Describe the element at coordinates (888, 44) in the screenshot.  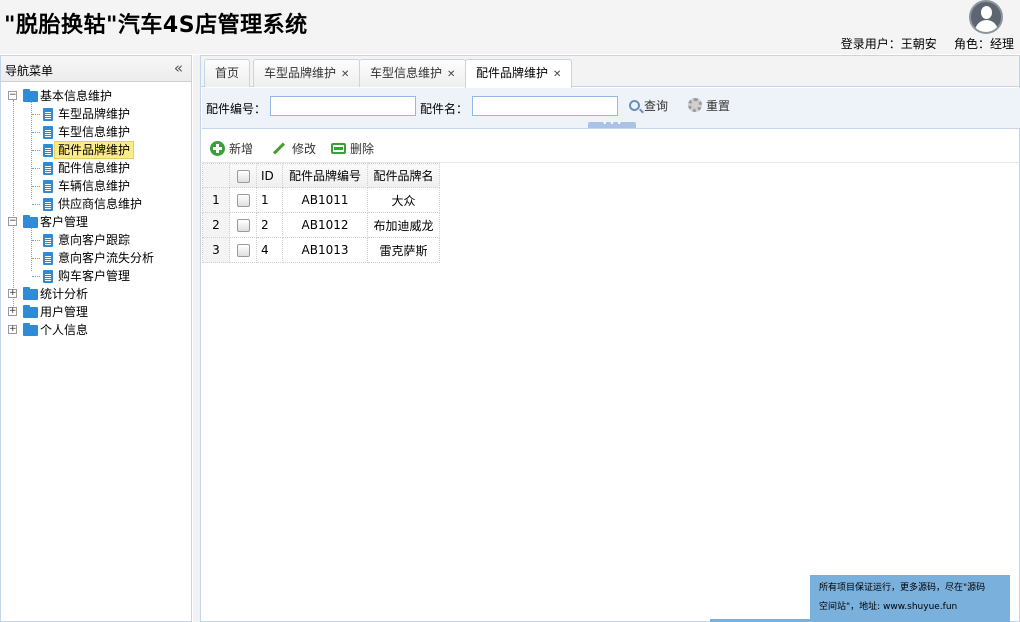
I see `login-user-label: 登录用户：王朝安` at that location.